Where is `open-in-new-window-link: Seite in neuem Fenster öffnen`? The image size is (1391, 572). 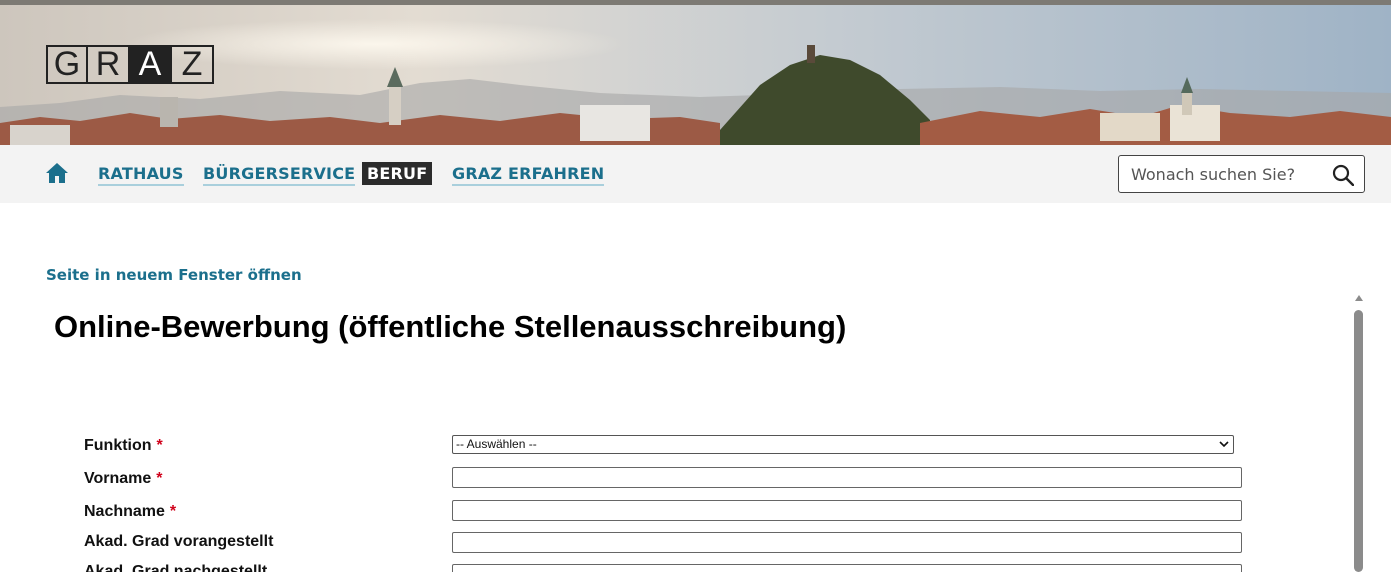 open-in-new-window-link: Seite in neuem Fenster öffnen is located at coordinates (174, 275).